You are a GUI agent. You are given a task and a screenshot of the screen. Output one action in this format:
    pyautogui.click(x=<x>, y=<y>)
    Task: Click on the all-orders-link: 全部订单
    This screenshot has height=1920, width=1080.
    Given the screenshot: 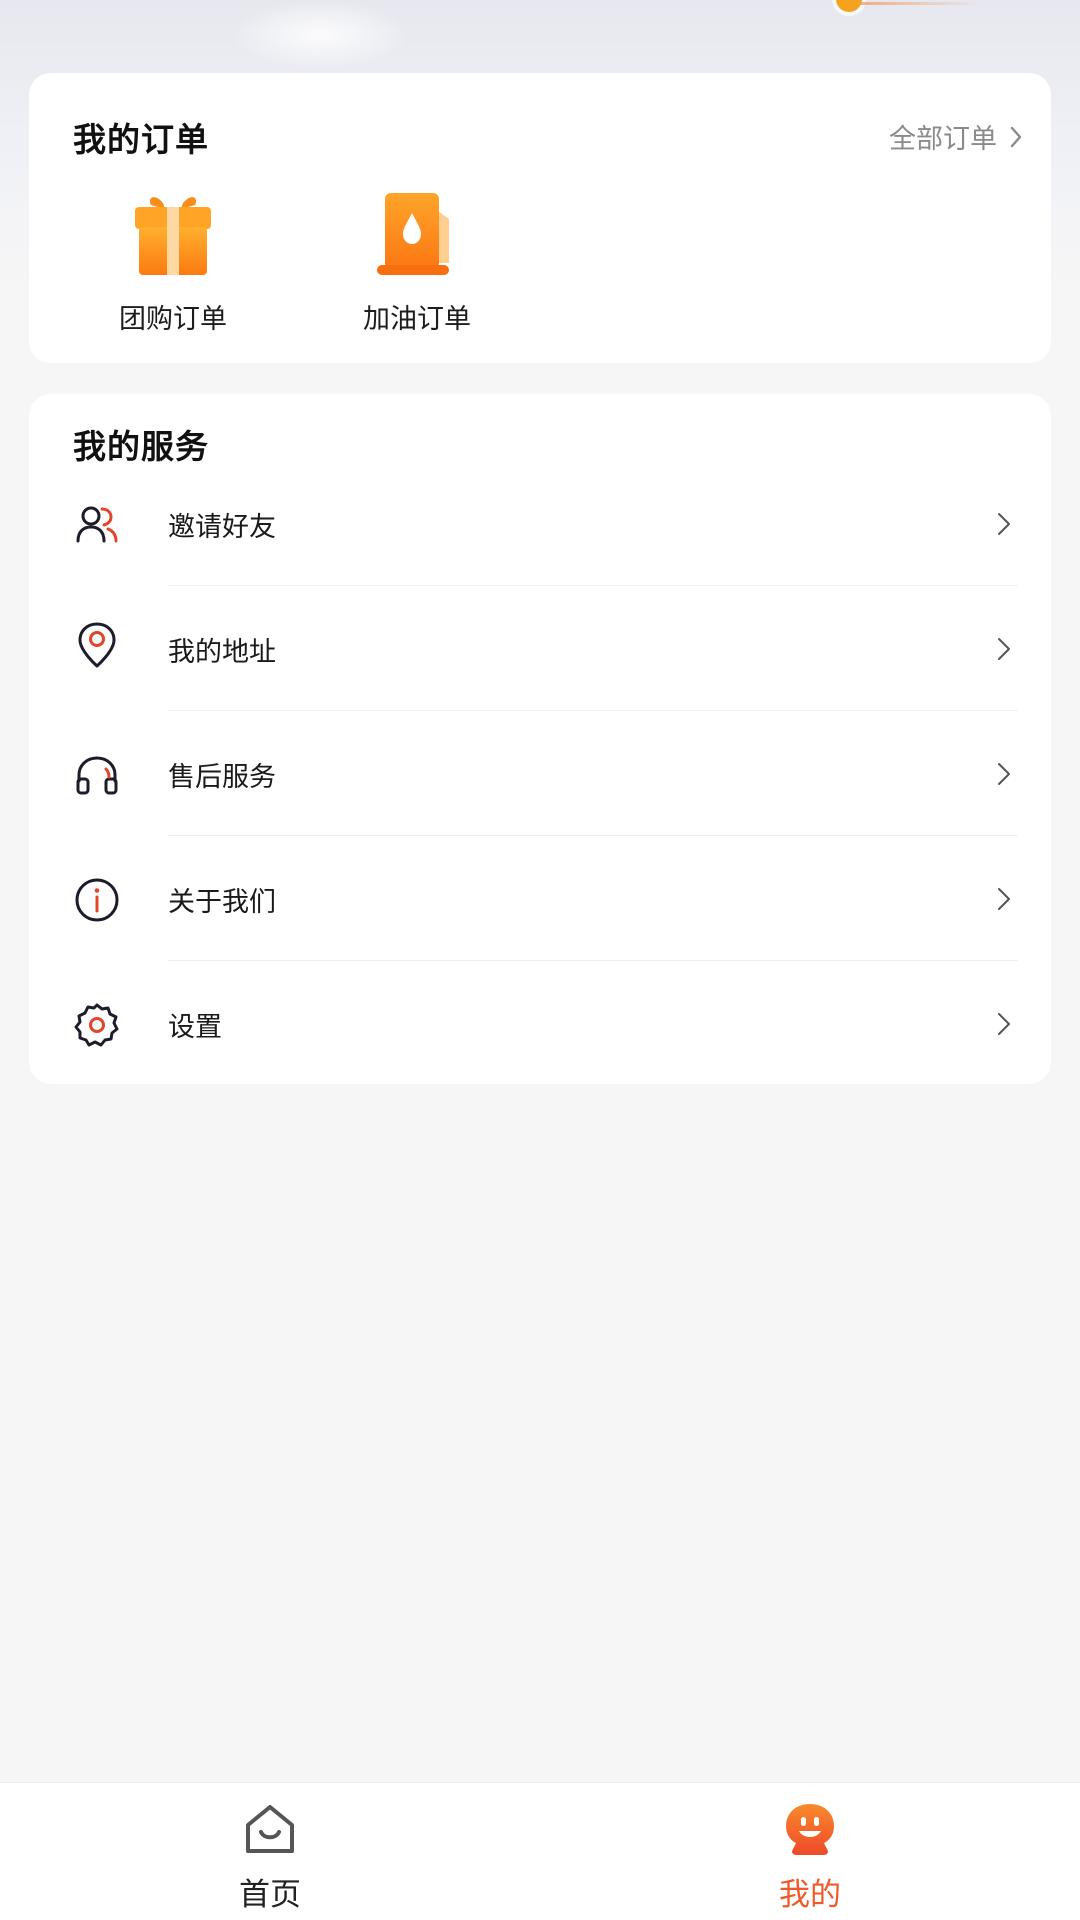 What is the action you would take?
    pyautogui.click(x=958, y=136)
    